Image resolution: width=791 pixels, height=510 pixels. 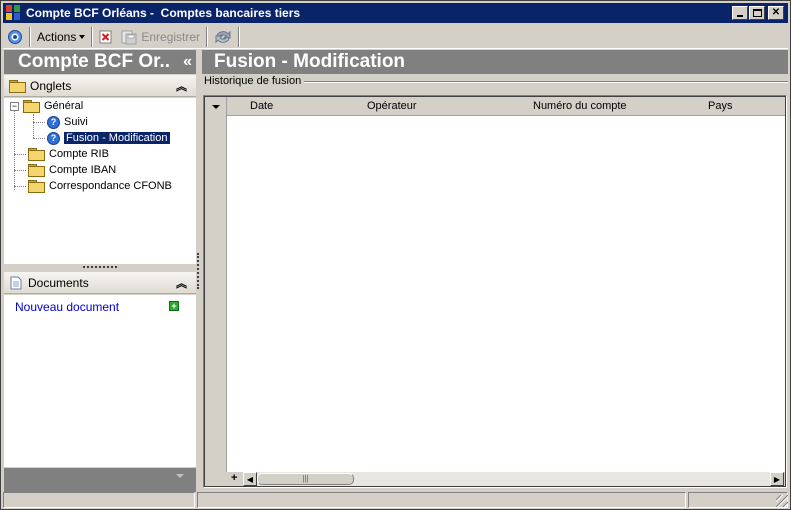 I want to click on delete-button, so click(x=106, y=37).